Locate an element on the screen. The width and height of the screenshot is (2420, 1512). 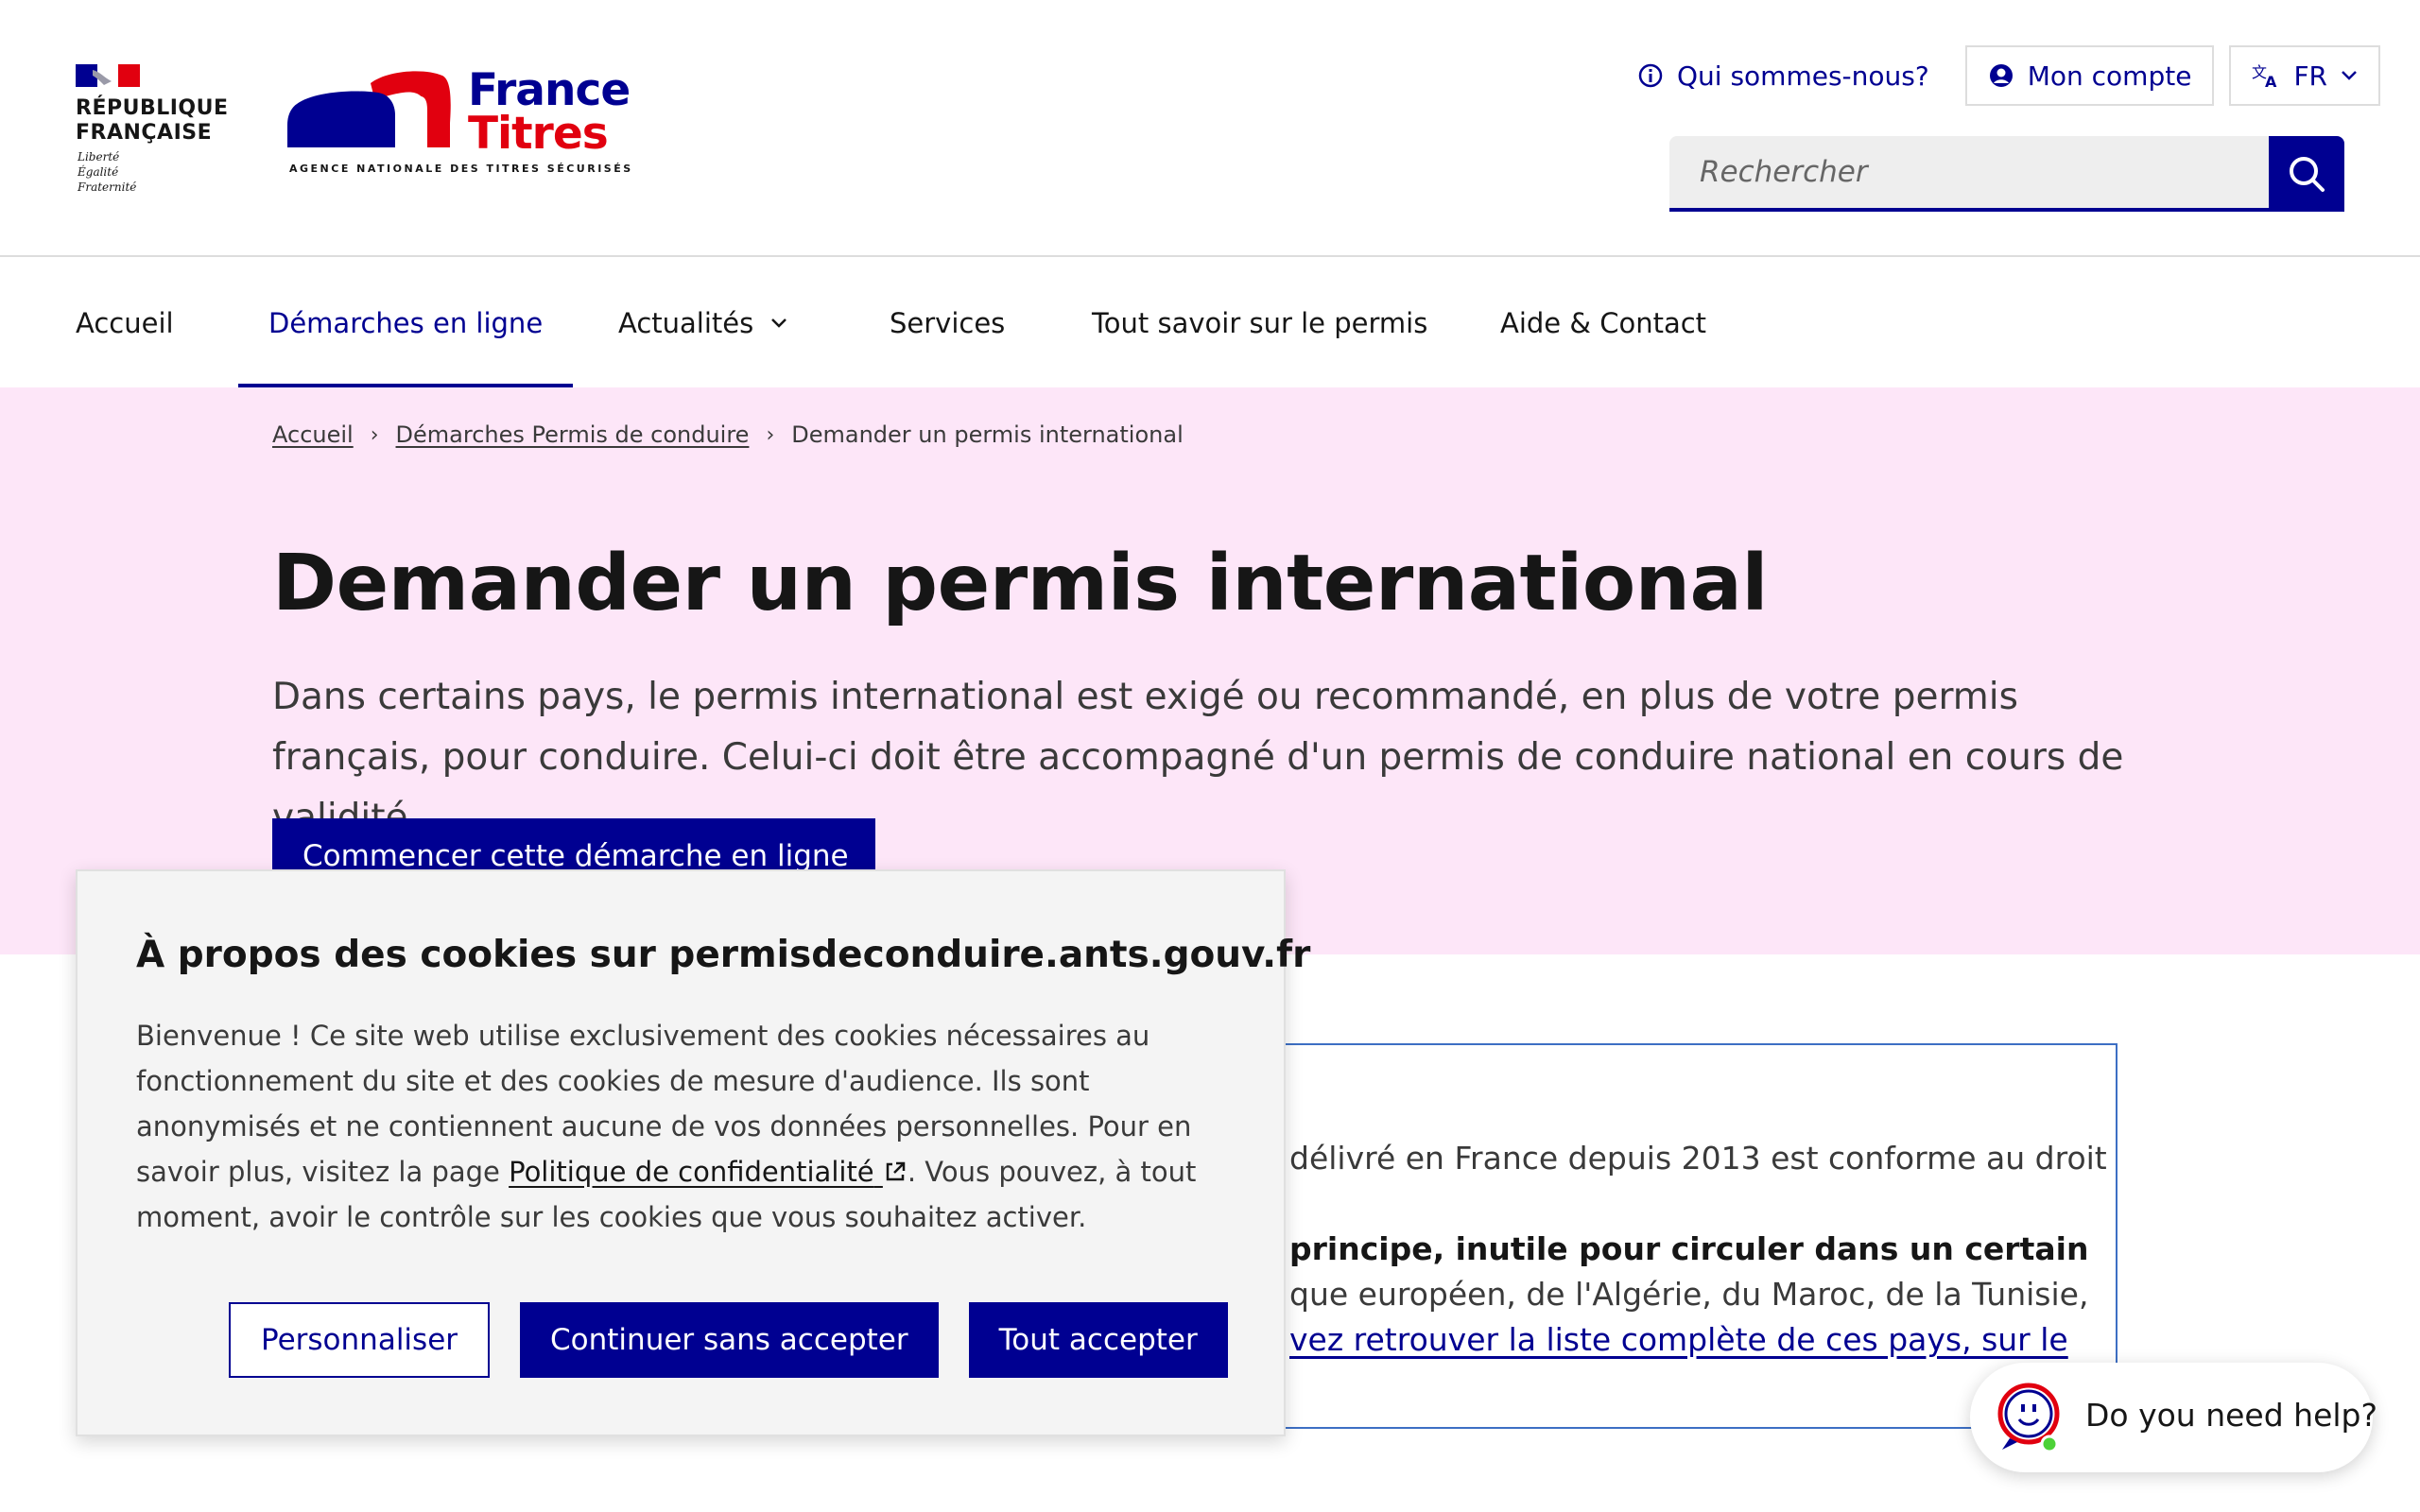
privacy-policy-link: Politique de confidentialité is located at coordinates (708, 1172).